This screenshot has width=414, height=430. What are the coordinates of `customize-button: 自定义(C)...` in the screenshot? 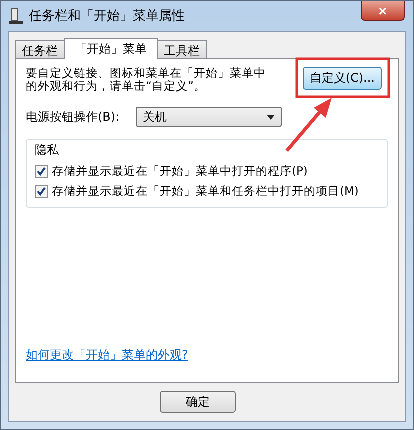 It's located at (342, 78).